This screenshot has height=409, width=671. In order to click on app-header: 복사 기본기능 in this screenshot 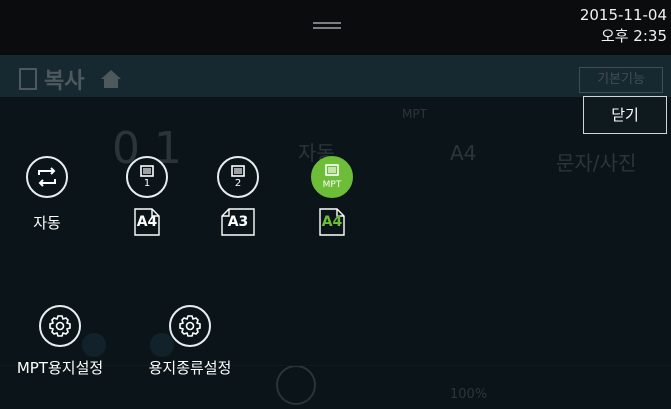, I will do `click(335, 76)`.